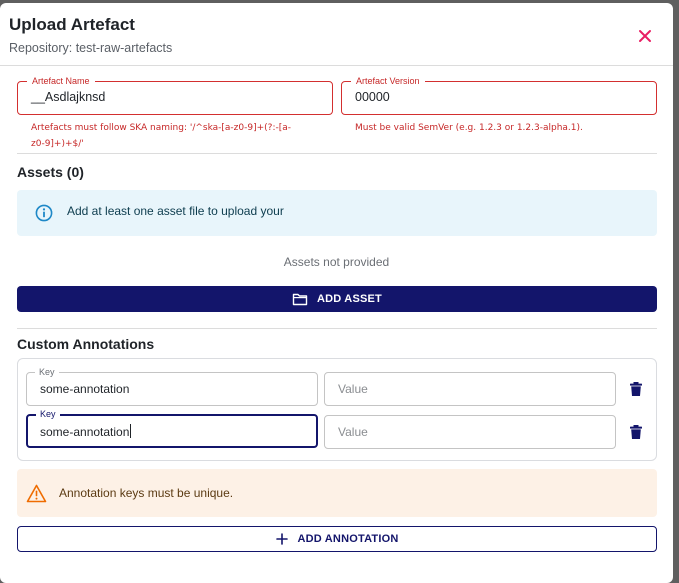 This screenshot has height=583, width=679. I want to click on artefact-version-field: Artefact Version 00000, so click(499, 95).